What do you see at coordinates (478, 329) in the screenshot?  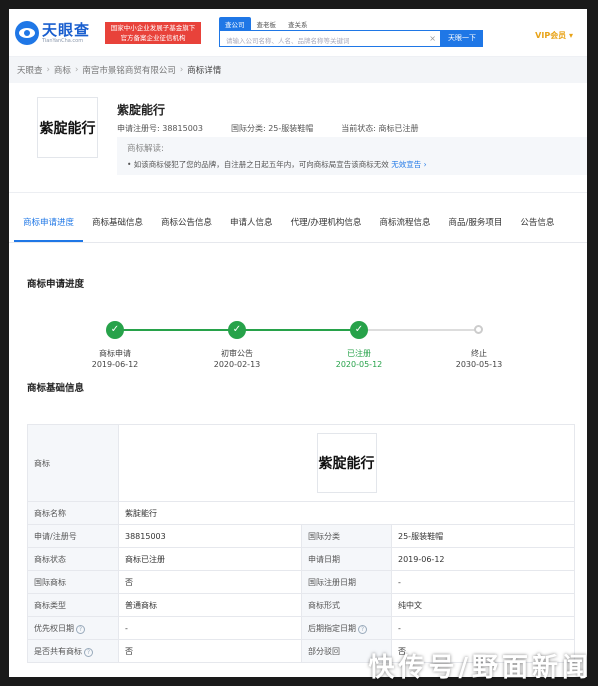 I see `pending-dot-icon` at bounding box center [478, 329].